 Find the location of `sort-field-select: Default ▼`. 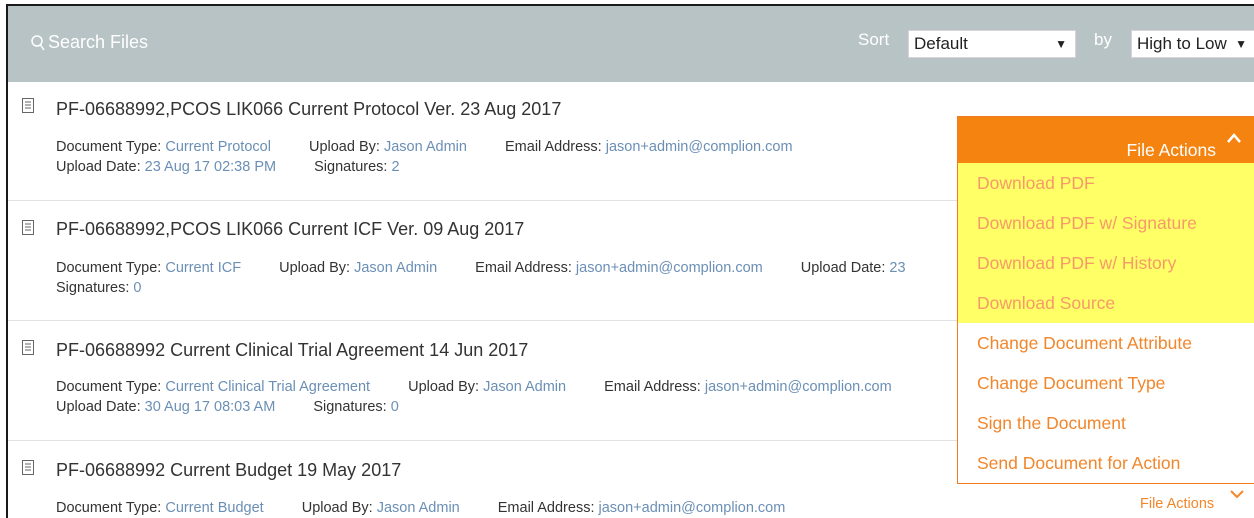

sort-field-select: Default ▼ is located at coordinates (992, 44).